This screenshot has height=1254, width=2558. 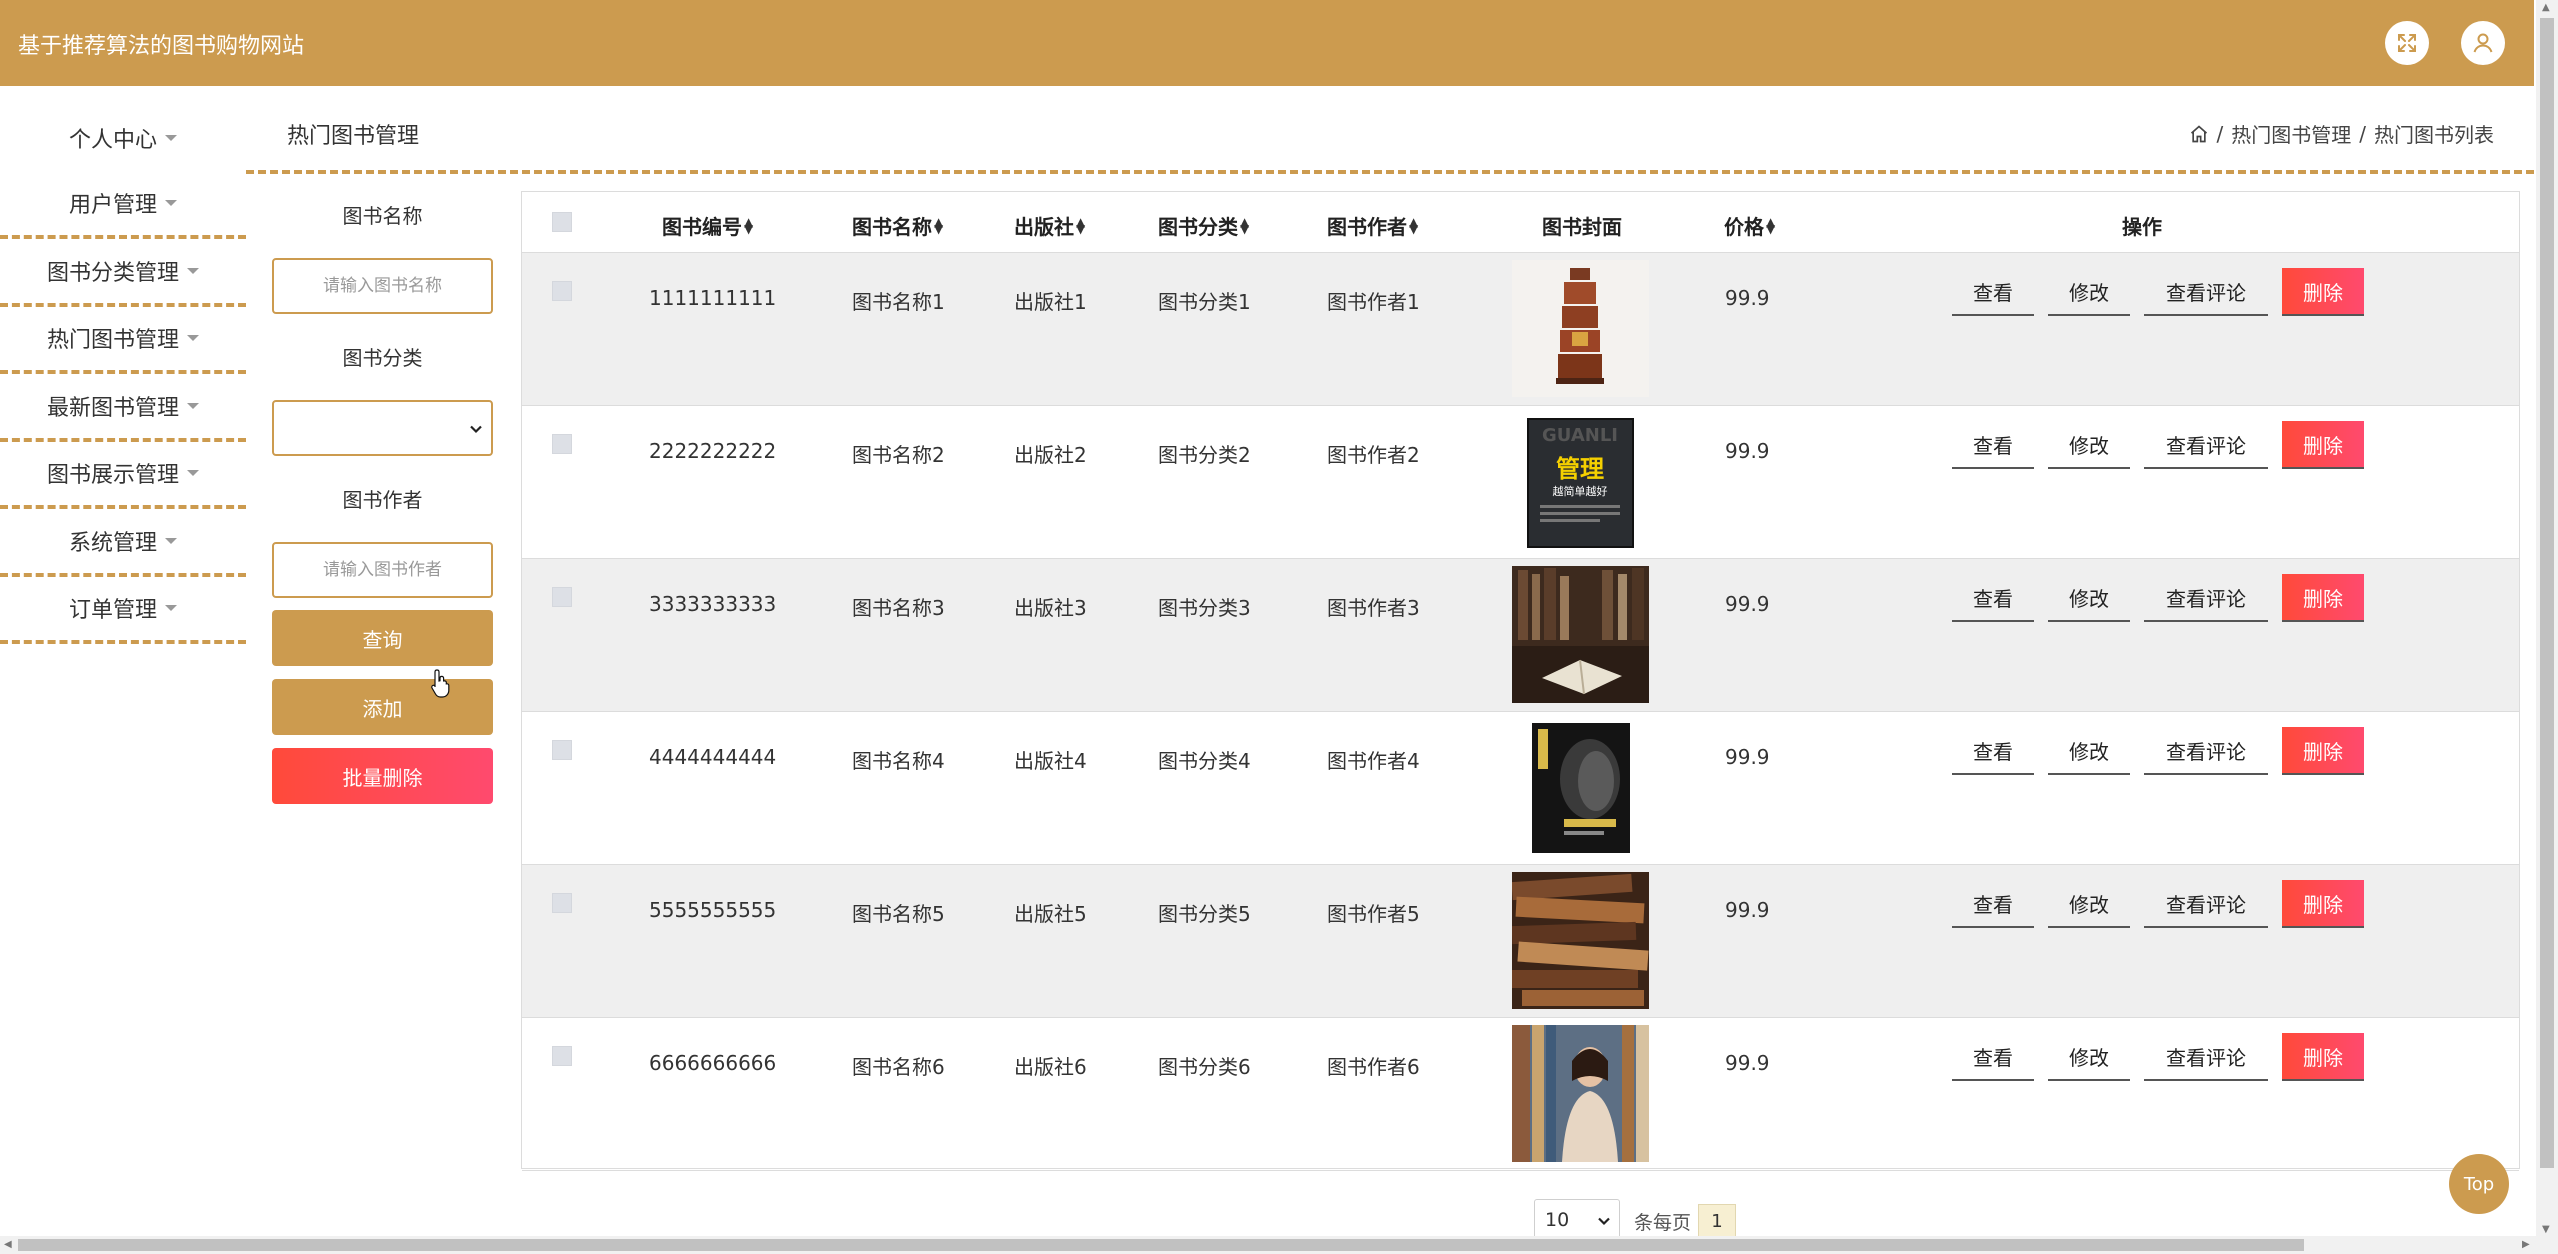 What do you see at coordinates (1373, 455) in the screenshot?
I see `cell-author: 图书作者2` at bounding box center [1373, 455].